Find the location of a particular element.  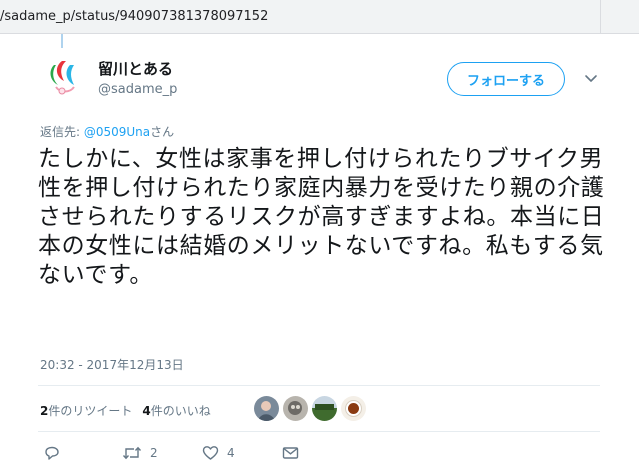

author-handle: @sadame_p is located at coordinates (137, 89).